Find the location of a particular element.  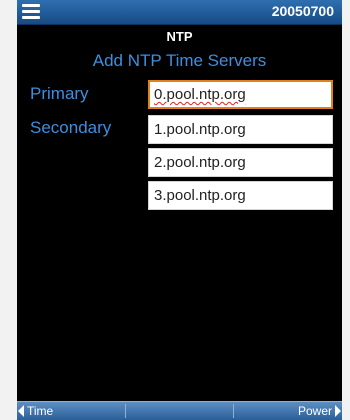

hamburger-menu-icon is located at coordinates (32, 11).